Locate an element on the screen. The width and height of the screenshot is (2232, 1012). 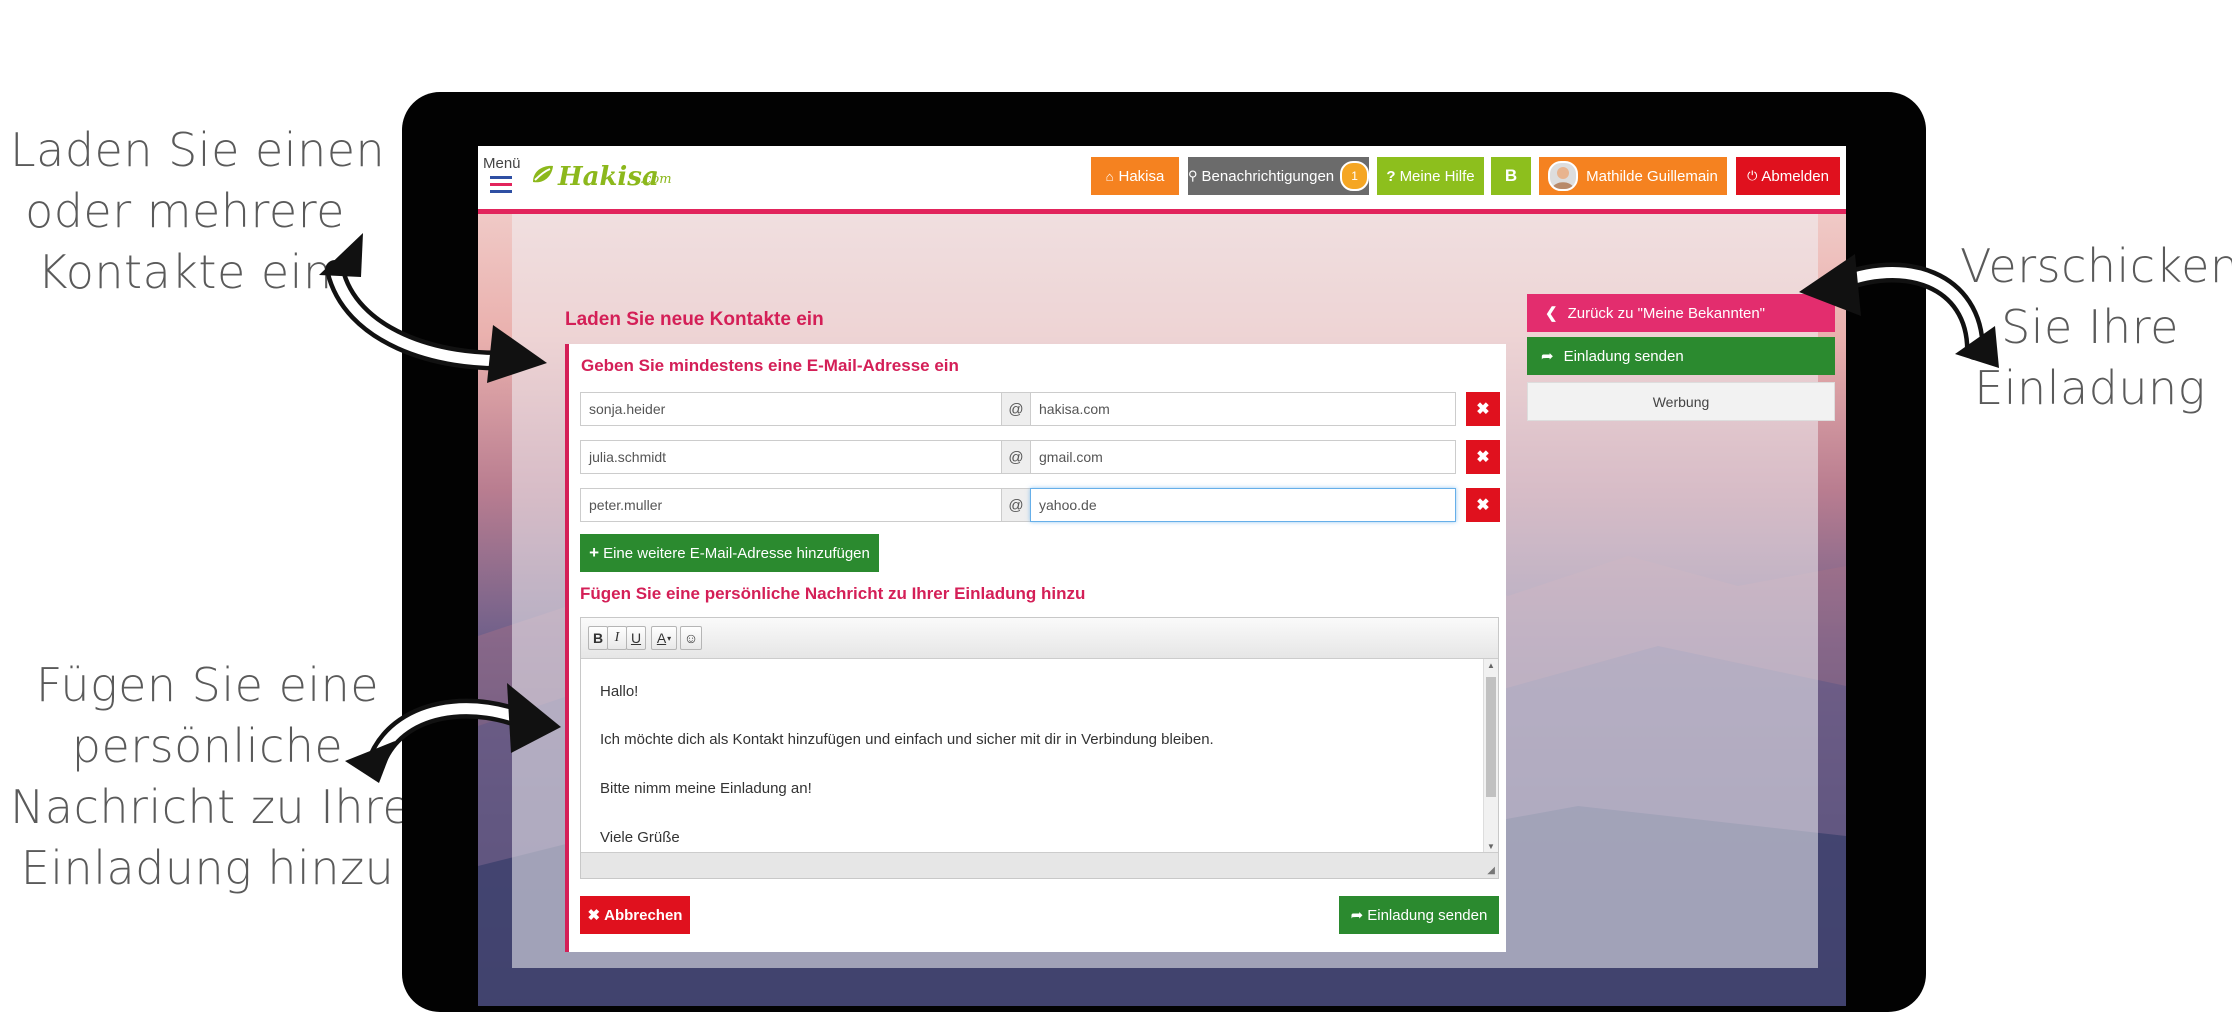
back-to-contacts-label: Zurück zu "Meine Bekannten" is located at coordinates (1666, 313).